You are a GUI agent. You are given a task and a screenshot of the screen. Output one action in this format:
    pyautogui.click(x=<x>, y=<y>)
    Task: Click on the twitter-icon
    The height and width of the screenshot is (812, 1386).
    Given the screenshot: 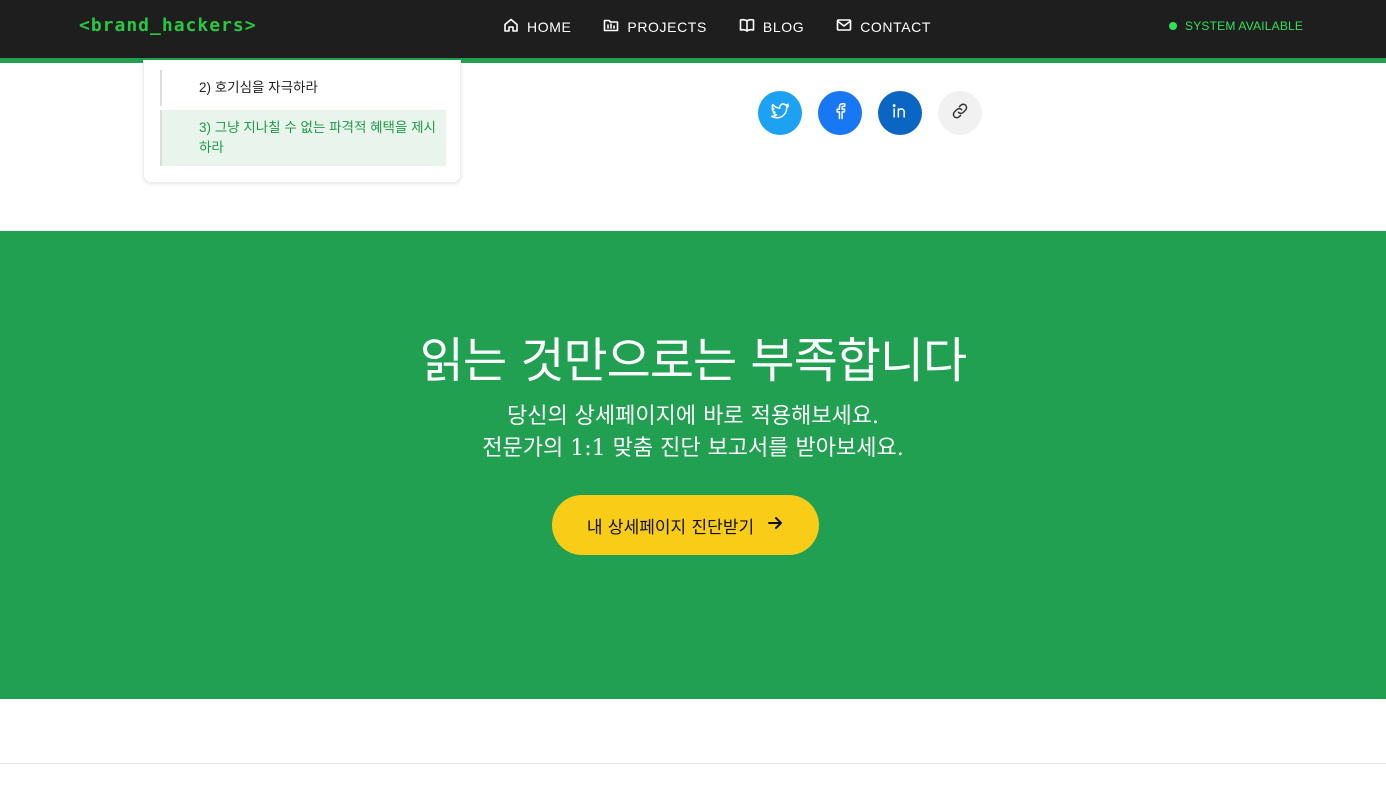 What is the action you would take?
    pyautogui.click(x=780, y=113)
    